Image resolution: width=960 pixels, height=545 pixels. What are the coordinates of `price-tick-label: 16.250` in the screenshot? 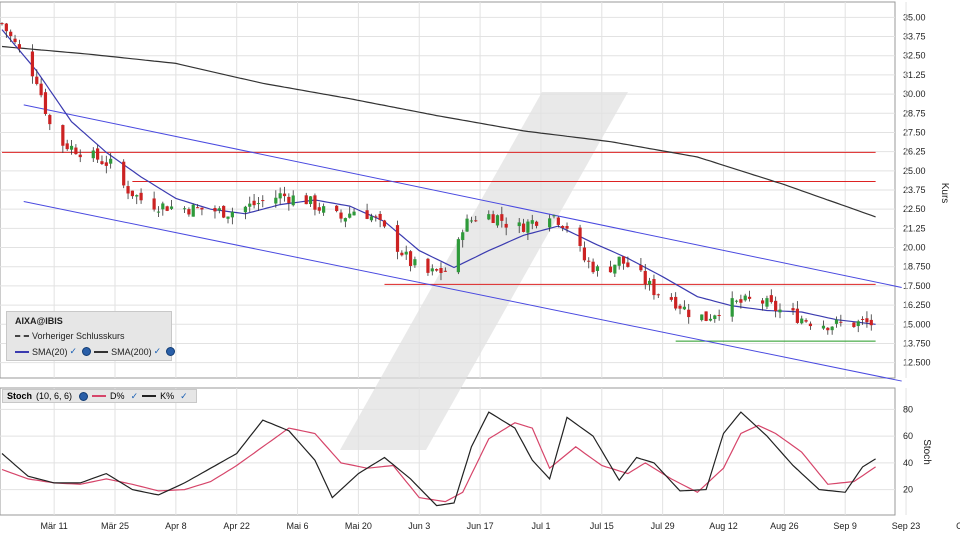 It's located at (917, 305).